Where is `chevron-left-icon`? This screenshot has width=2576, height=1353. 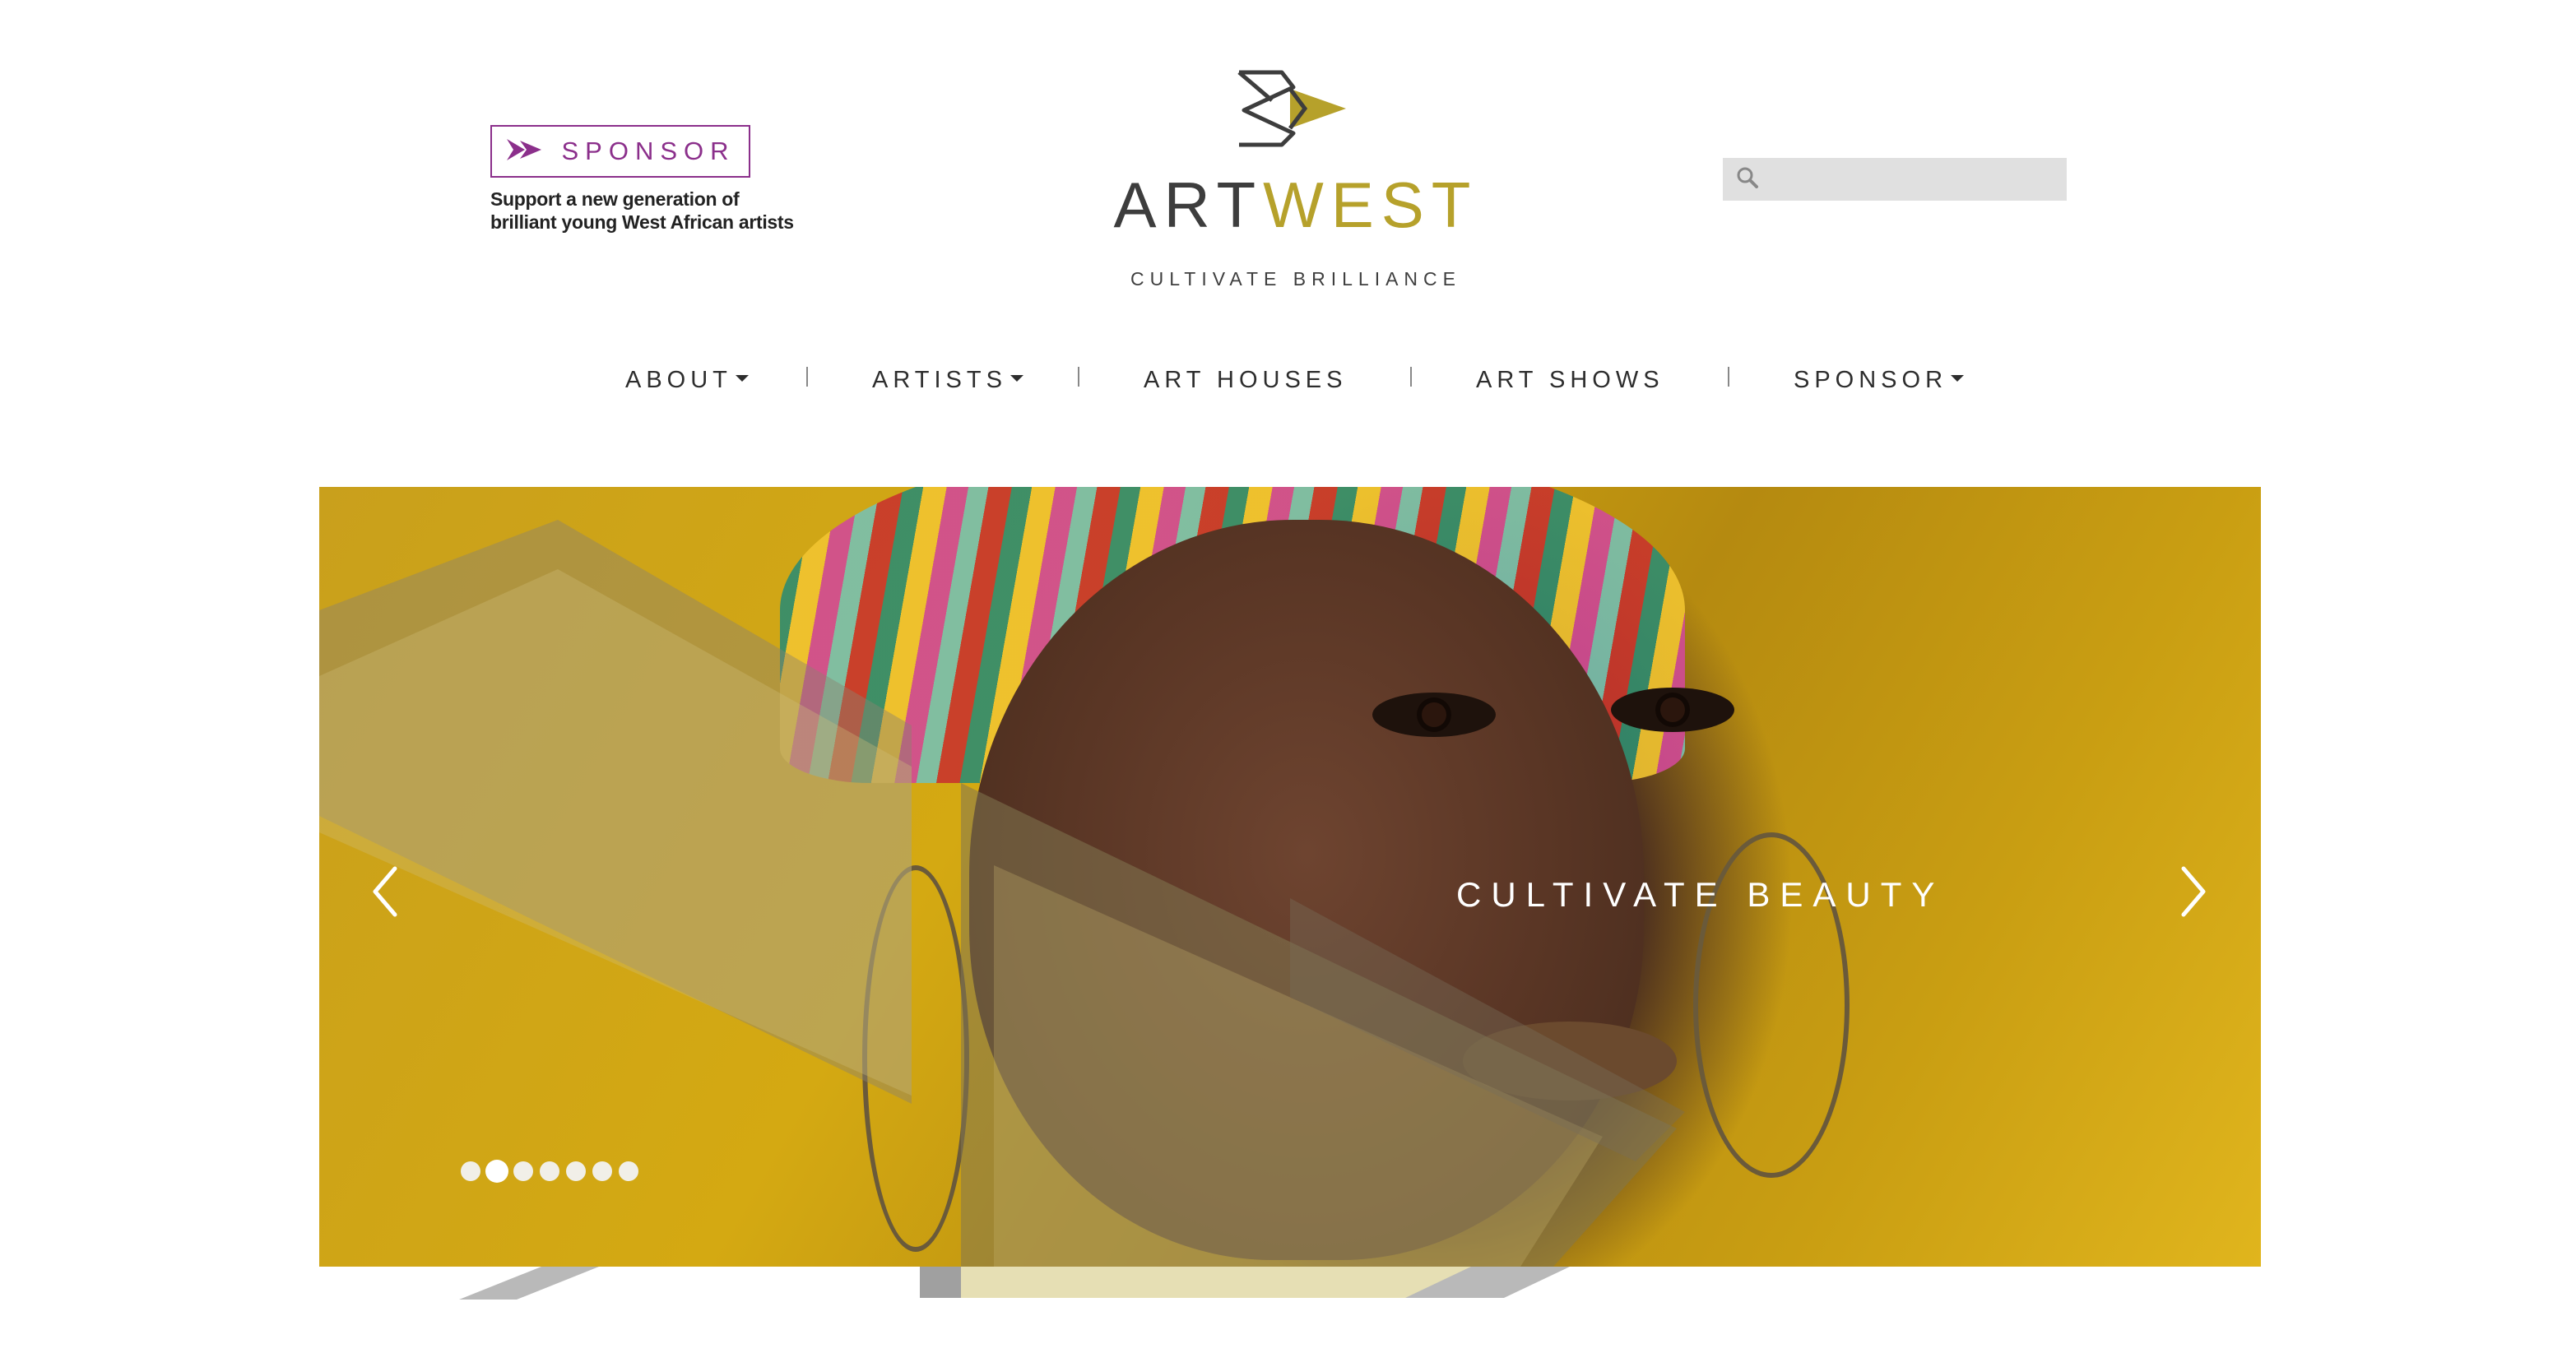 chevron-left-icon is located at coordinates (385, 892).